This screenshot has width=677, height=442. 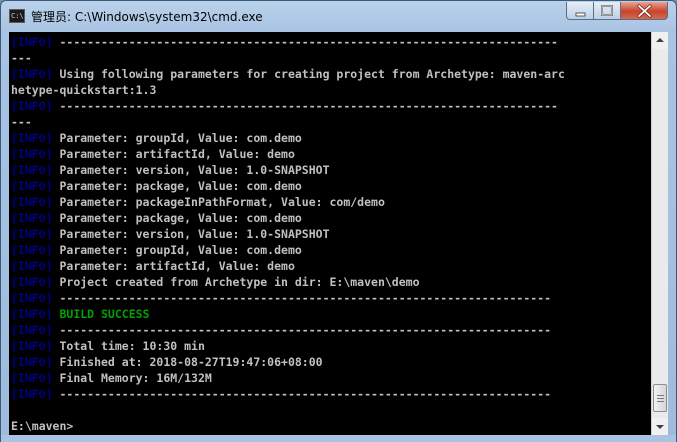 I want to click on vertical-scrollbar, so click(x=659, y=233).